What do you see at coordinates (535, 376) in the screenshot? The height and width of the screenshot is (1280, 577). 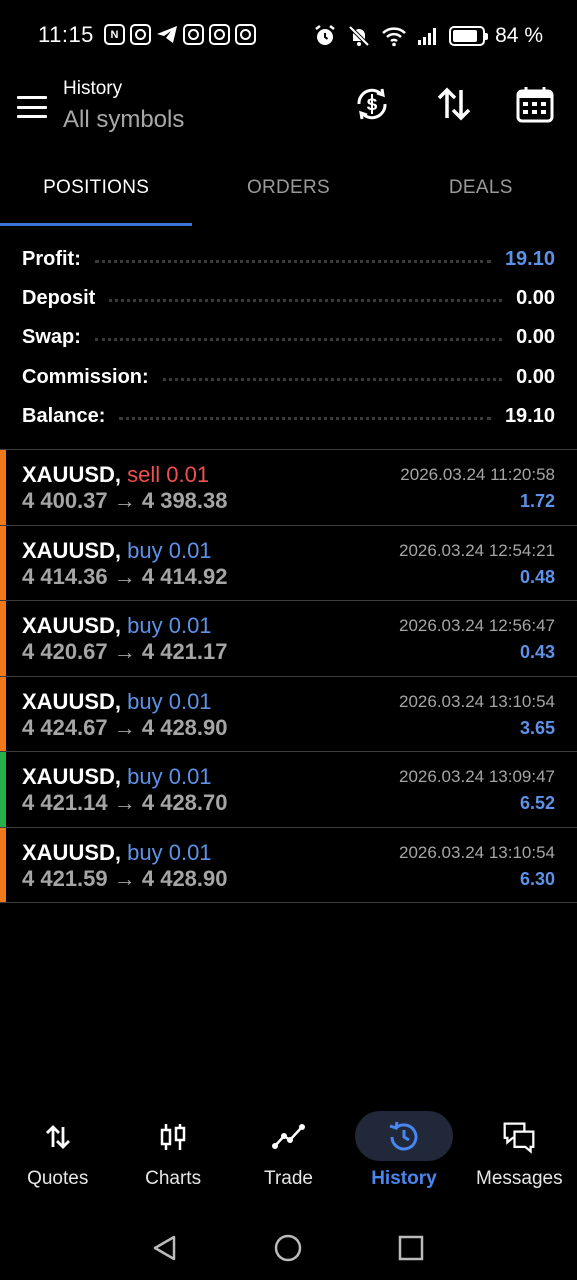 I see `commission-value: 0.00` at bounding box center [535, 376].